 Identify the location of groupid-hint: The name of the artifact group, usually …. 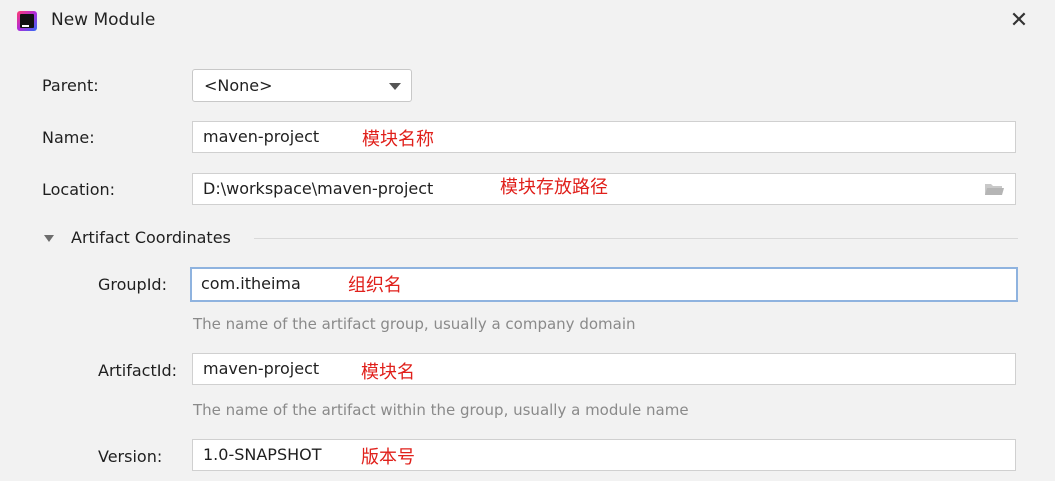
(414, 324).